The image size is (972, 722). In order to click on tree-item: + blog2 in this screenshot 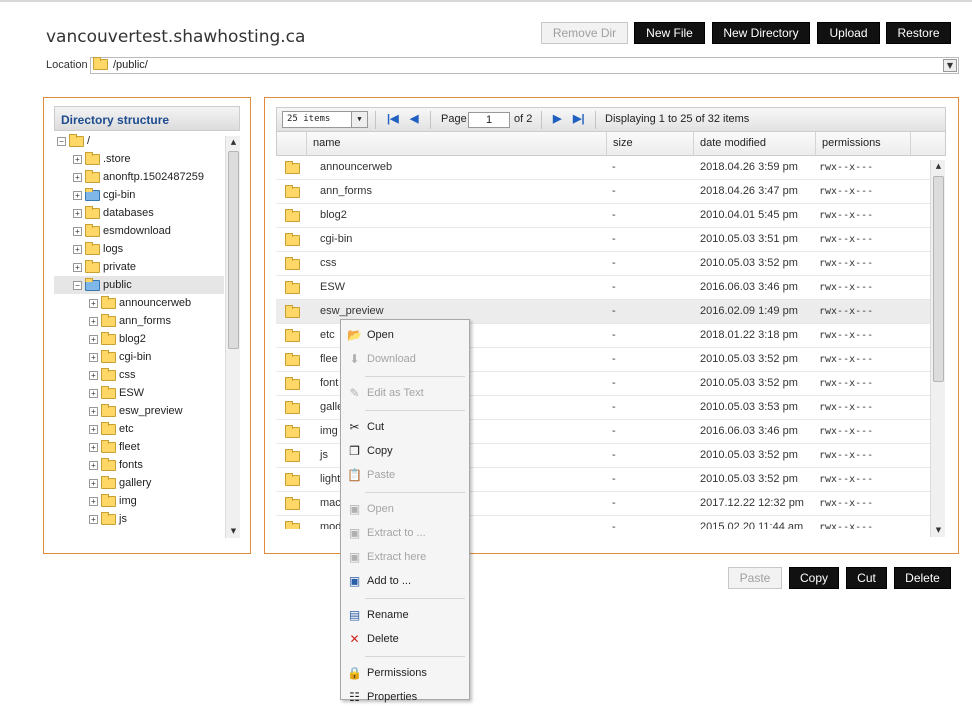, I will do `click(139, 339)`.